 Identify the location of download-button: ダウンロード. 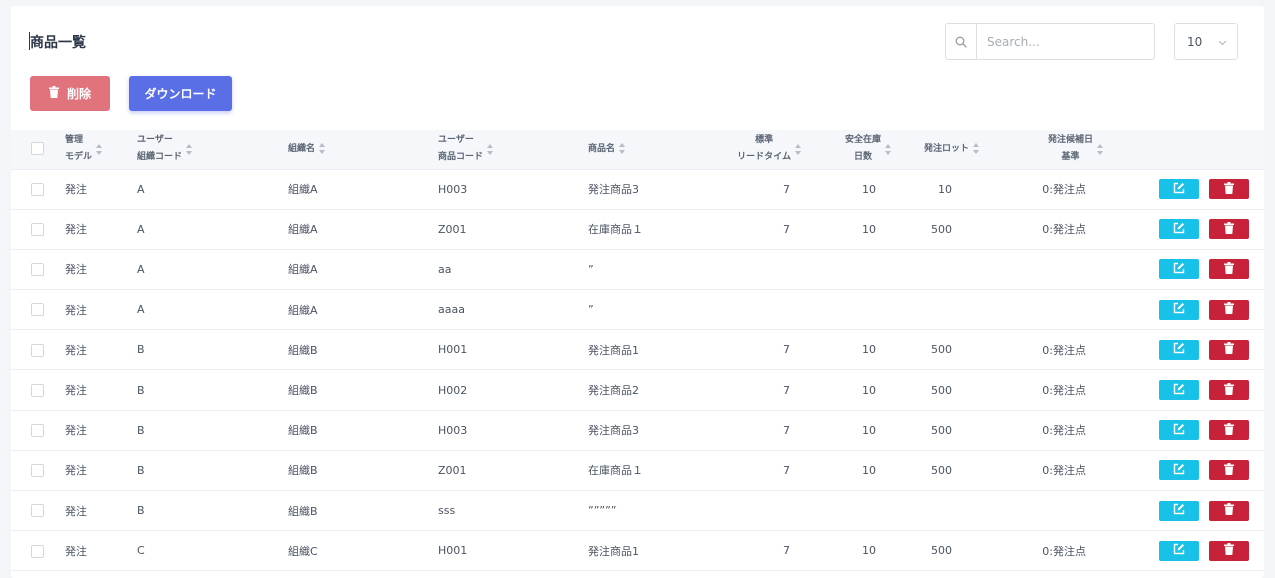
(180, 93).